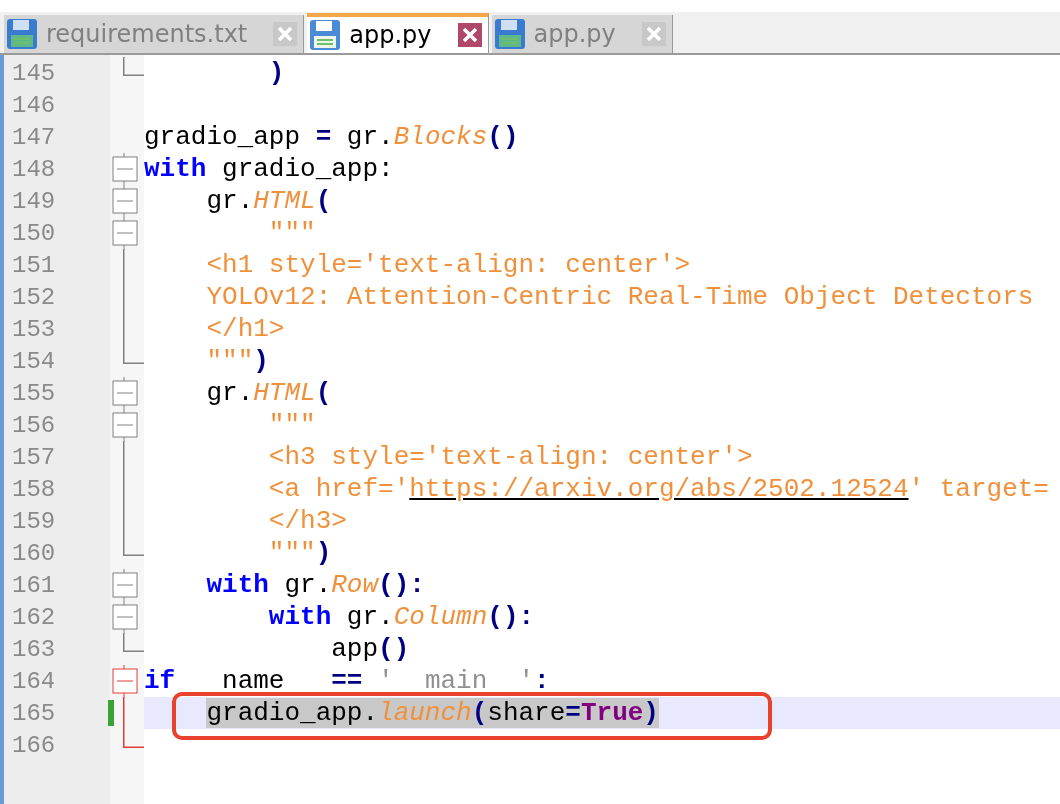 The width and height of the screenshot is (1060, 804). Describe the element at coordinates (160, 681) in the screenshot. I see `code-token: if` at that location.